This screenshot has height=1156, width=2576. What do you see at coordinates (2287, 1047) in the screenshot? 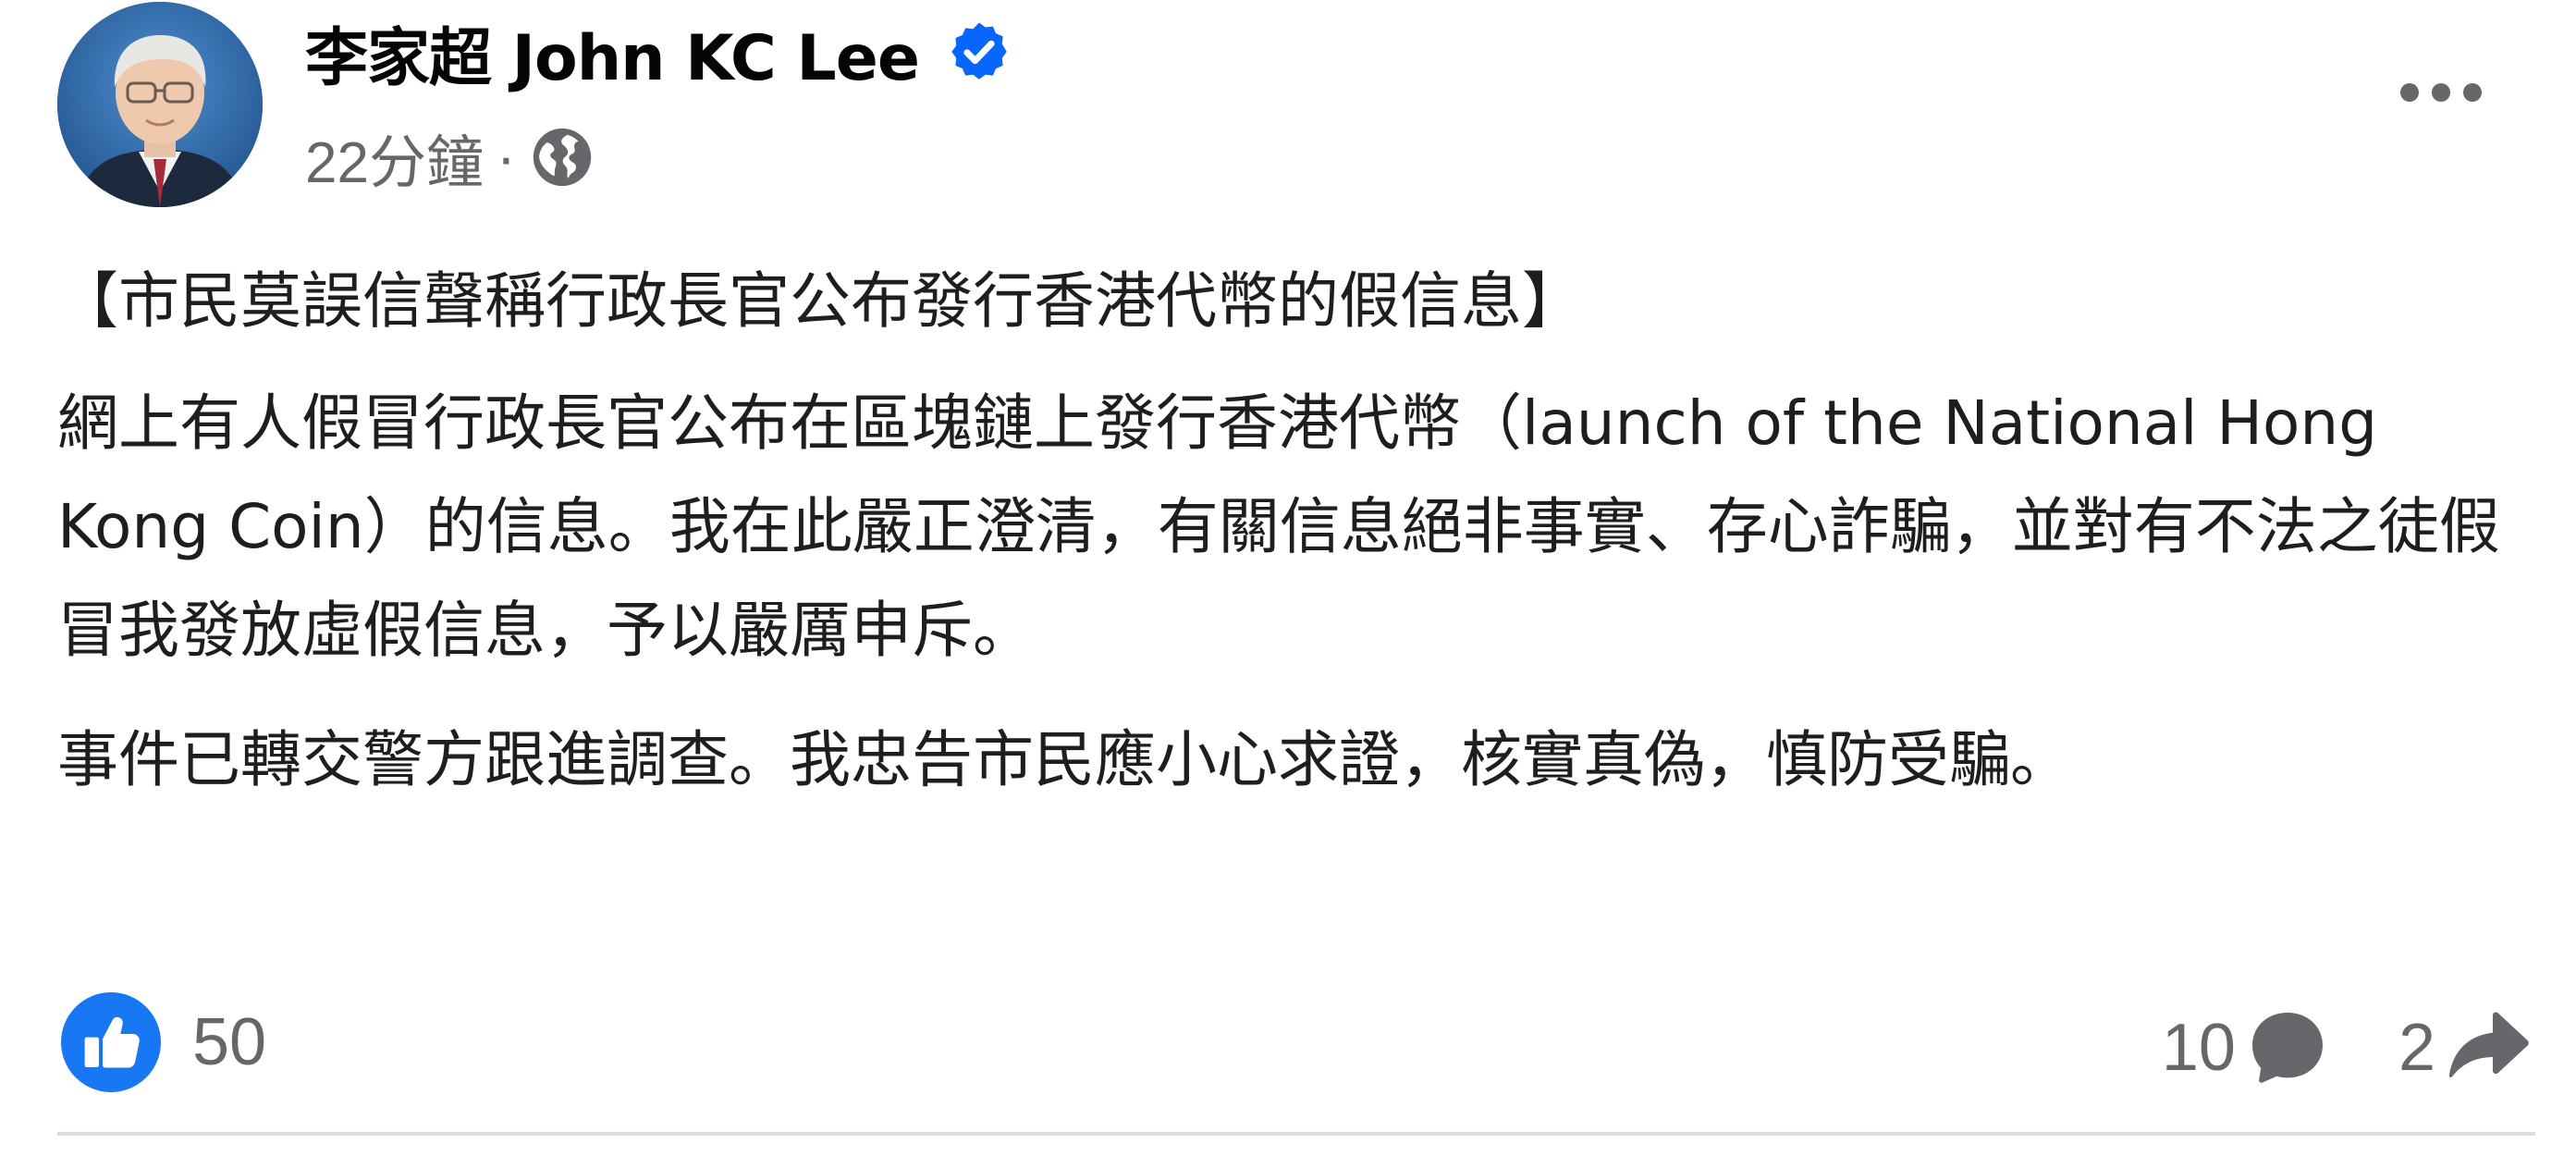
I see `comment-icon` at bounding box center [2287, 1047].